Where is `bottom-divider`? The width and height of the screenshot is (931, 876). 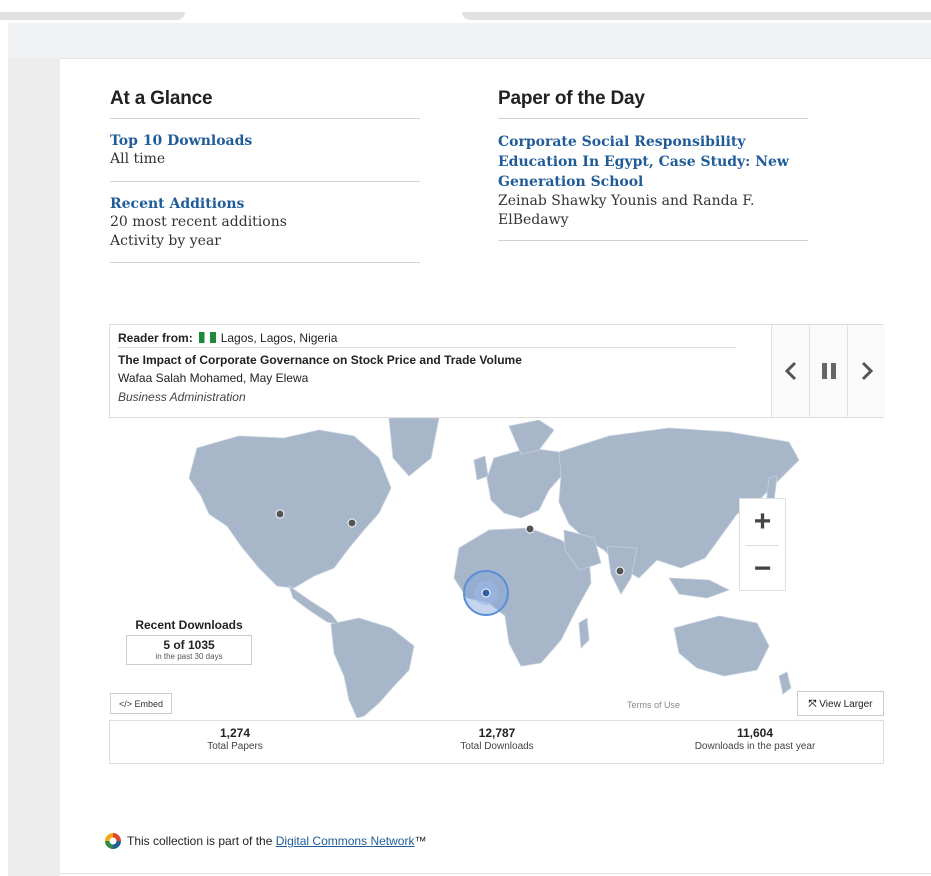
bottom-divider is located at coordinates (495, 873).